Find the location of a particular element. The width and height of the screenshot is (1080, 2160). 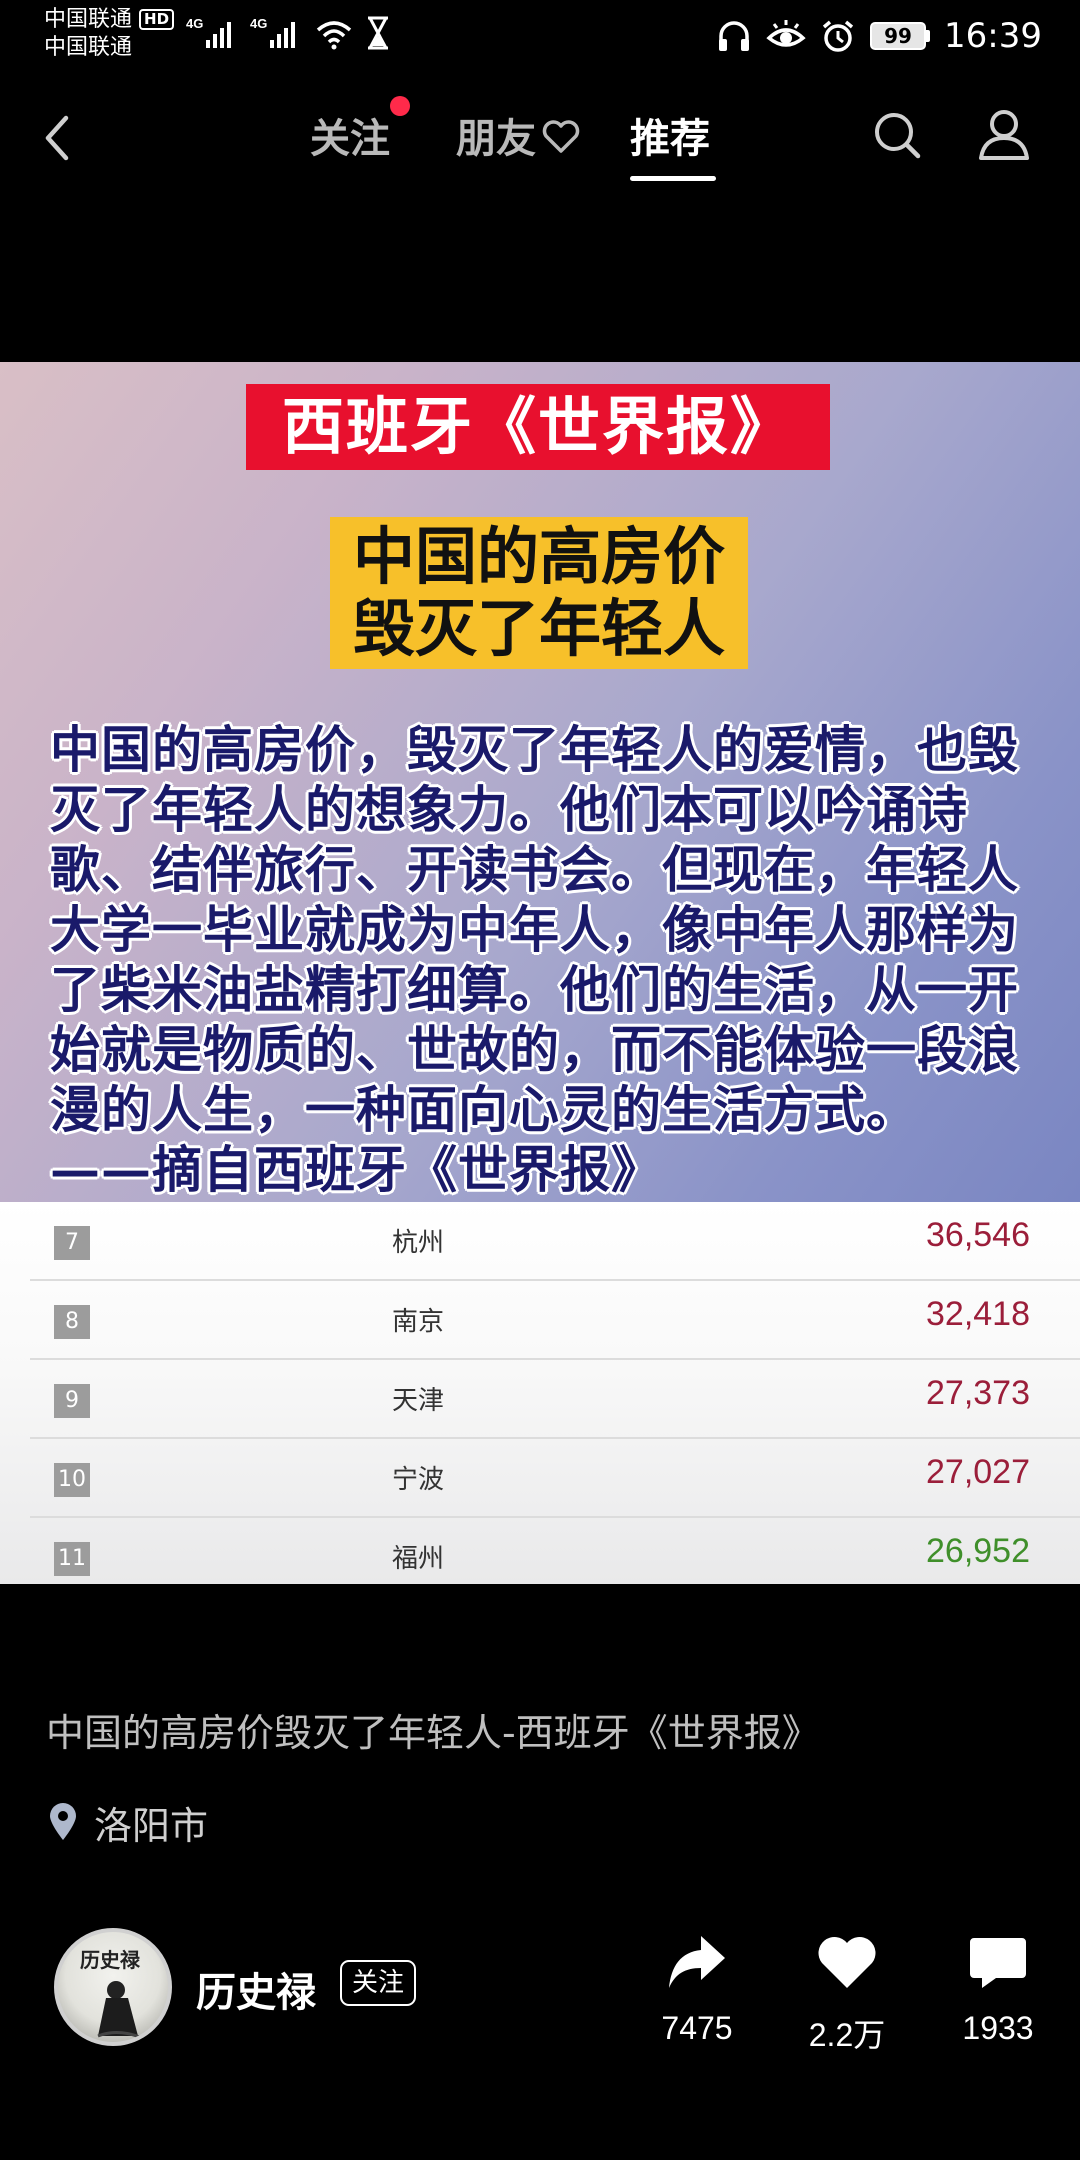

avatar: 历史禄 is located at coordinates (113, 1987).